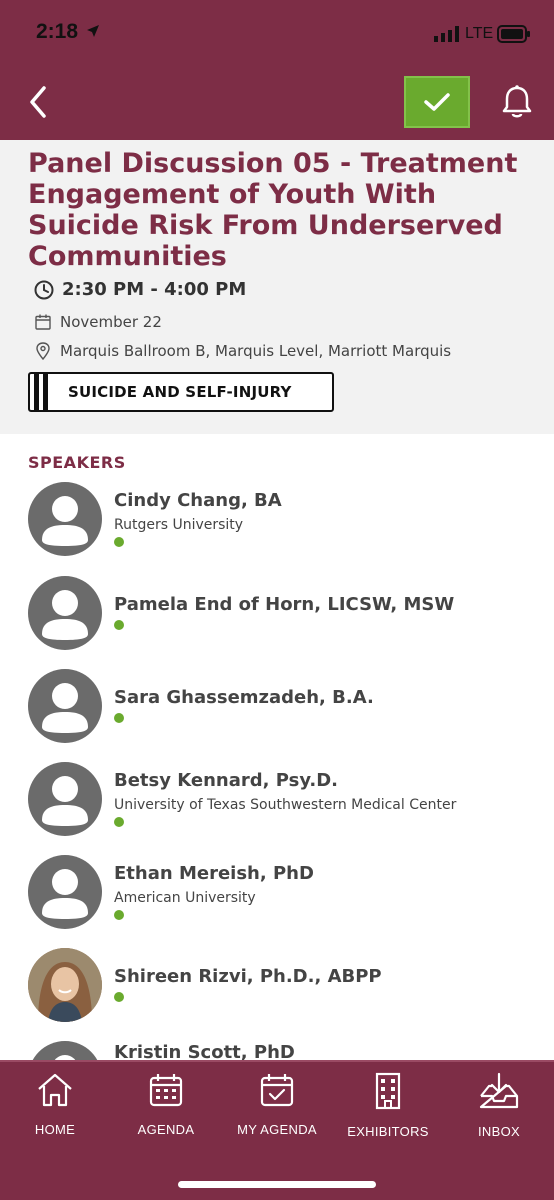 This screenshot has width=554, height=1200. I want to click on calendar-check-icon, so click(277, 1090).